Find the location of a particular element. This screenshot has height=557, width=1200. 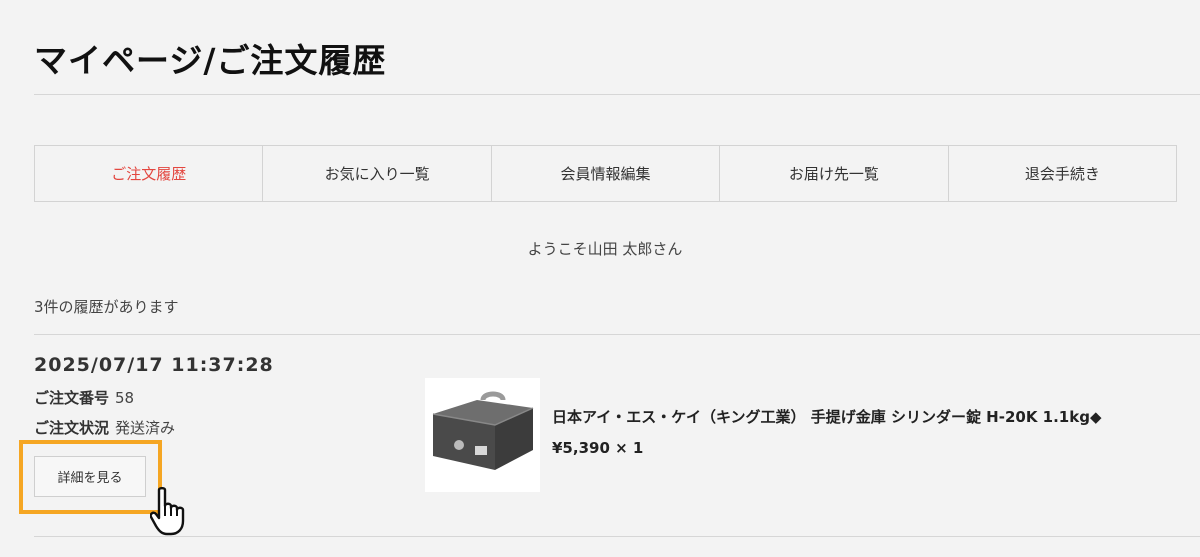

order-number-label: ご注文番号 is located at coordinates (72, 398).